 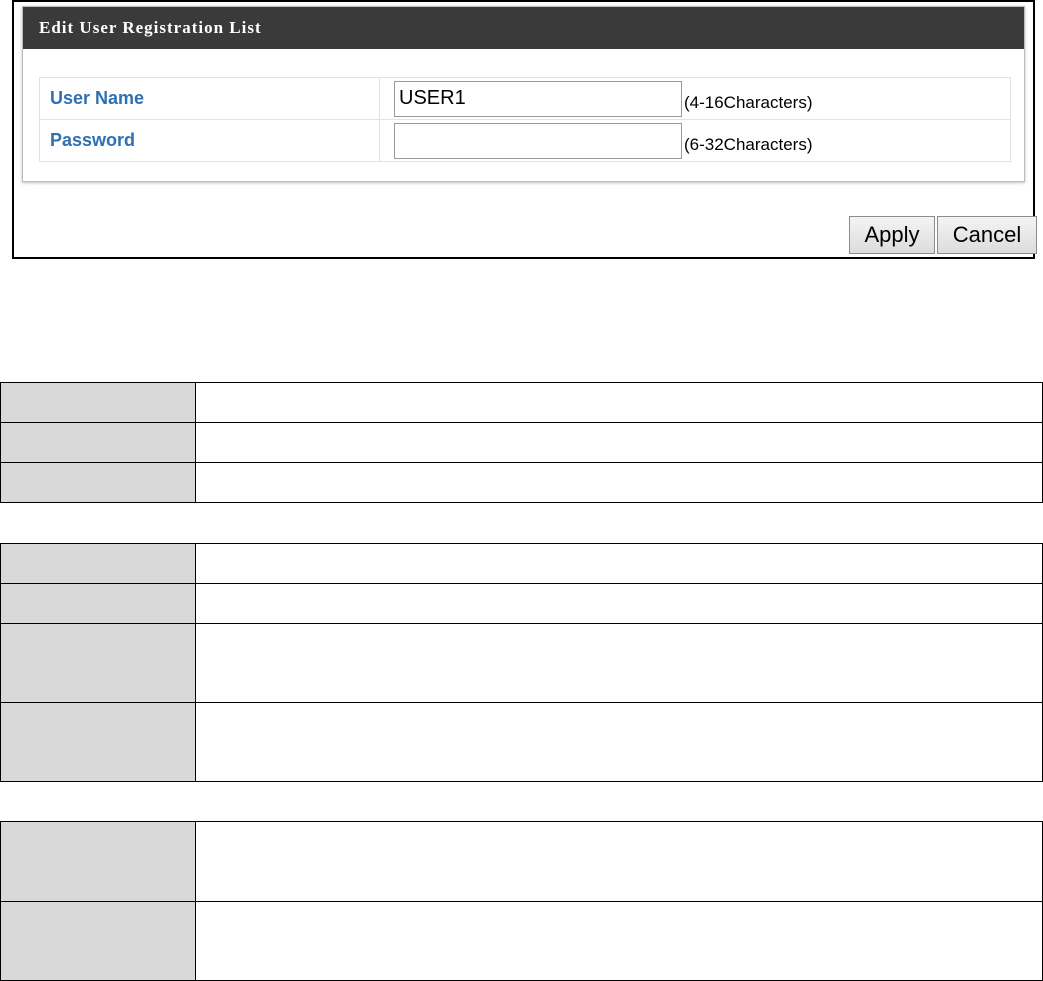 I want to click on username-field-wrap: (4-16Characters), so click(x=702, y=98).